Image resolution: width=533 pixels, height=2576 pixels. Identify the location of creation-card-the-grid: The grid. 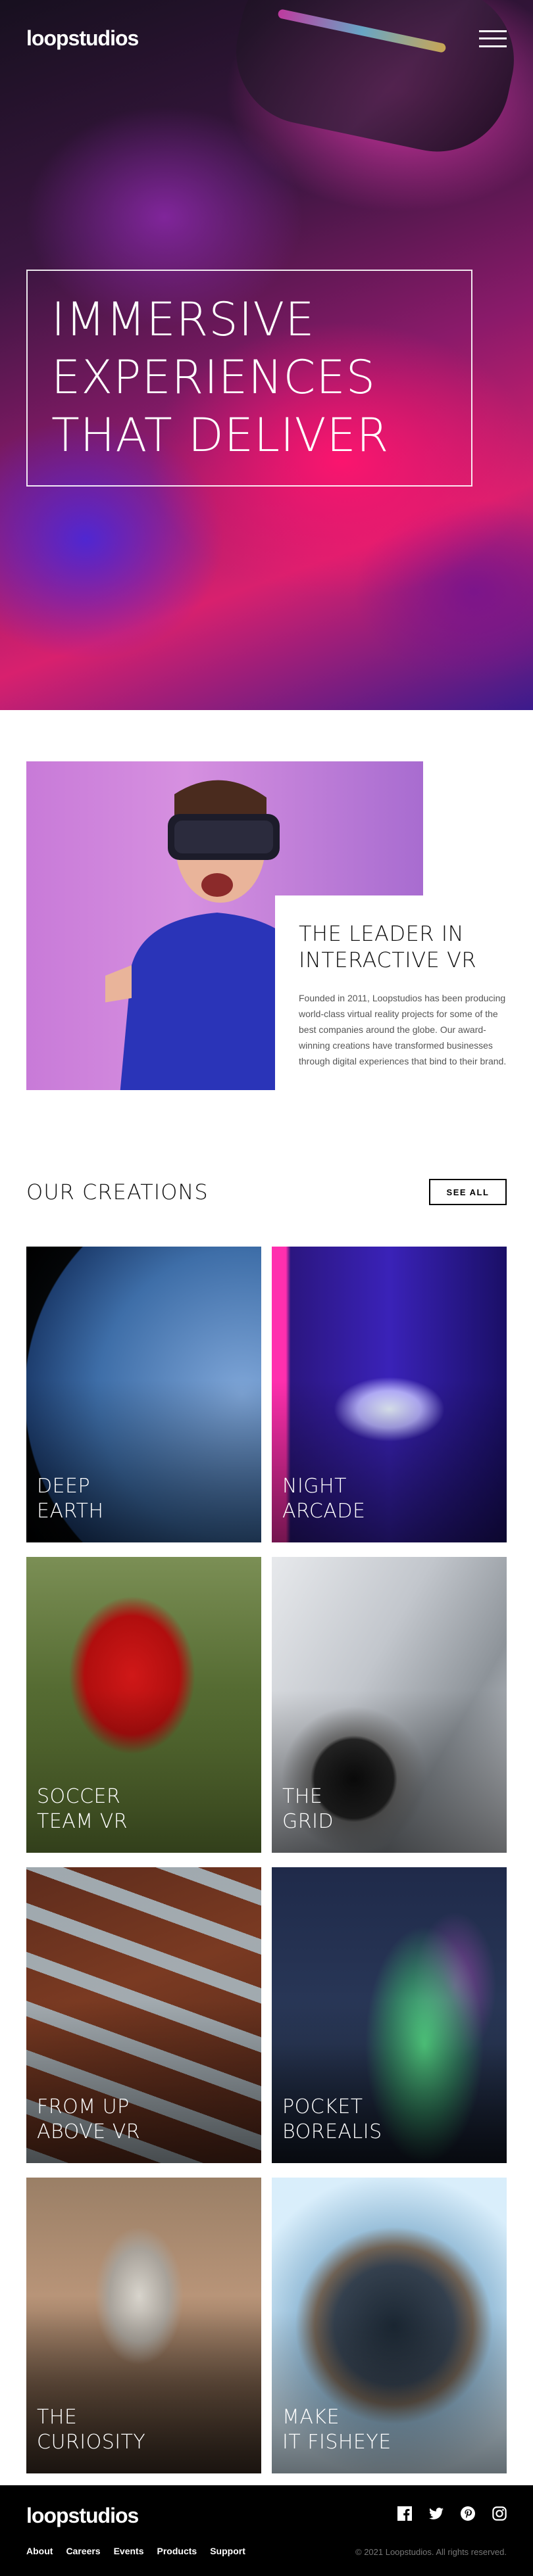
(389, 1705).